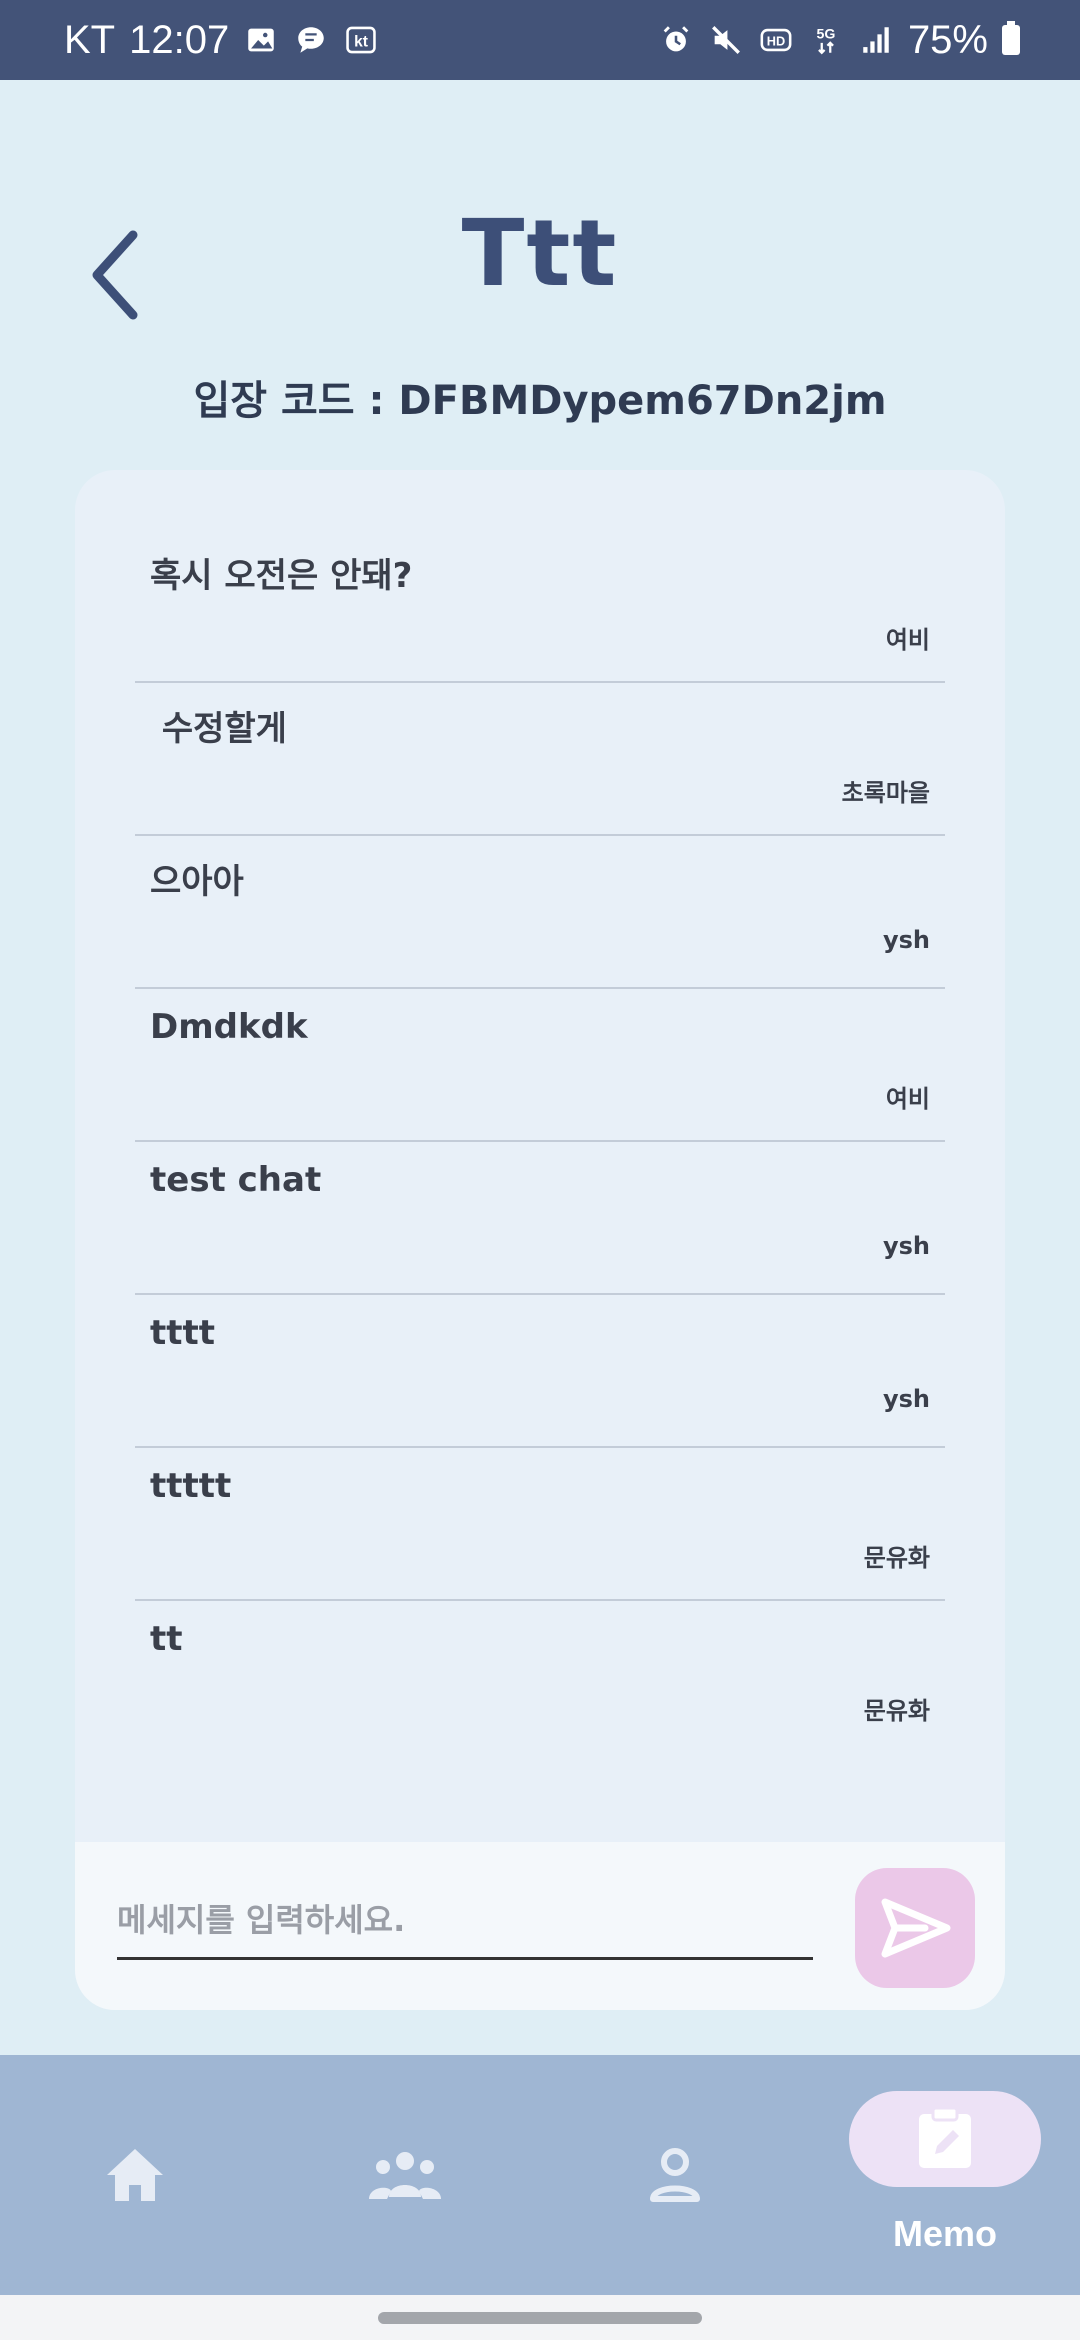 The image size is (1080, 2340). Describe the element at coordinates (191, 1486) in the screenshot. I see `message-text: ttttt` at that location.